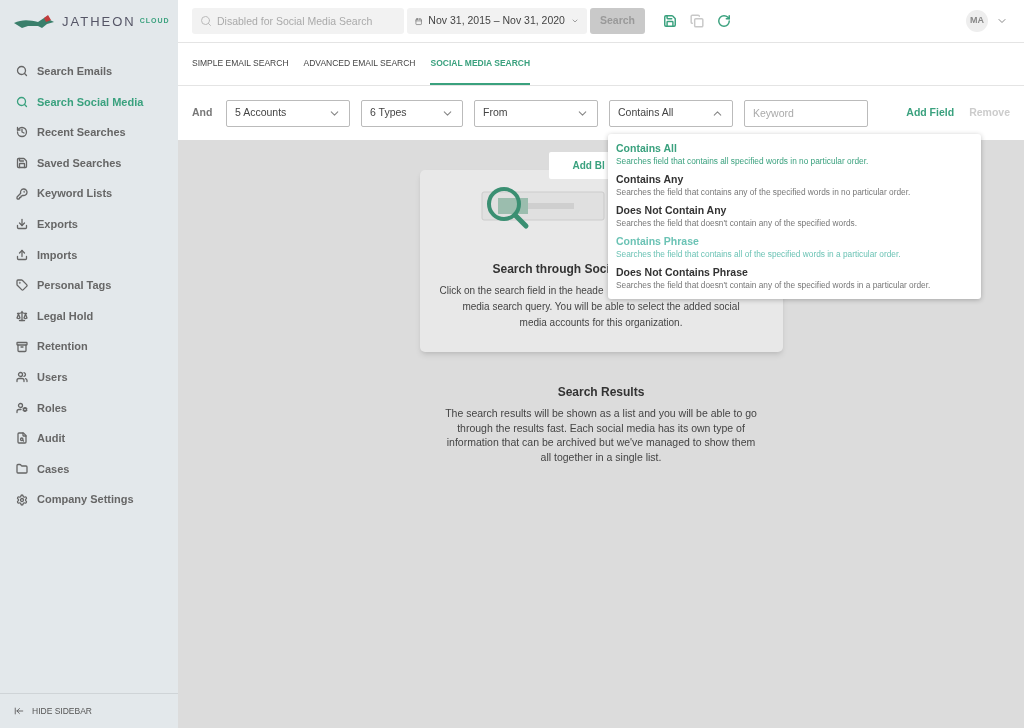 This screenshot has width=1024, height=728. What do you see at coordinates (601, 392) in the screenshot?
I see `results-title: Search Results` at bounding box center [601, 392].